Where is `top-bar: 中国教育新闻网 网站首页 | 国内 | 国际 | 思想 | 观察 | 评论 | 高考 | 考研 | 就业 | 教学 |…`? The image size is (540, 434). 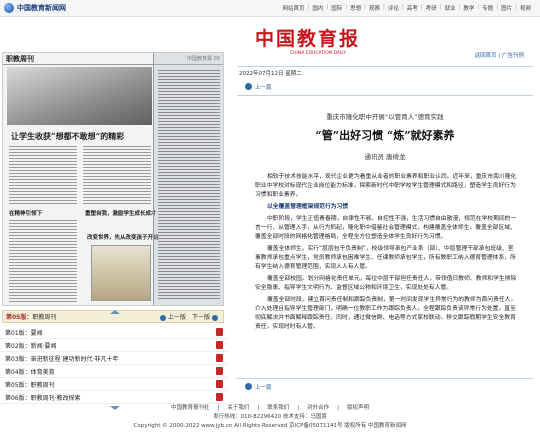
top-bar: 中国教育新闻网 网站首页 | 国内 | 国际 | 思想 | 观察 | 评论 | 高考 | 考研 | 就业 | 教学 |… is located at coordinates (270, 8).